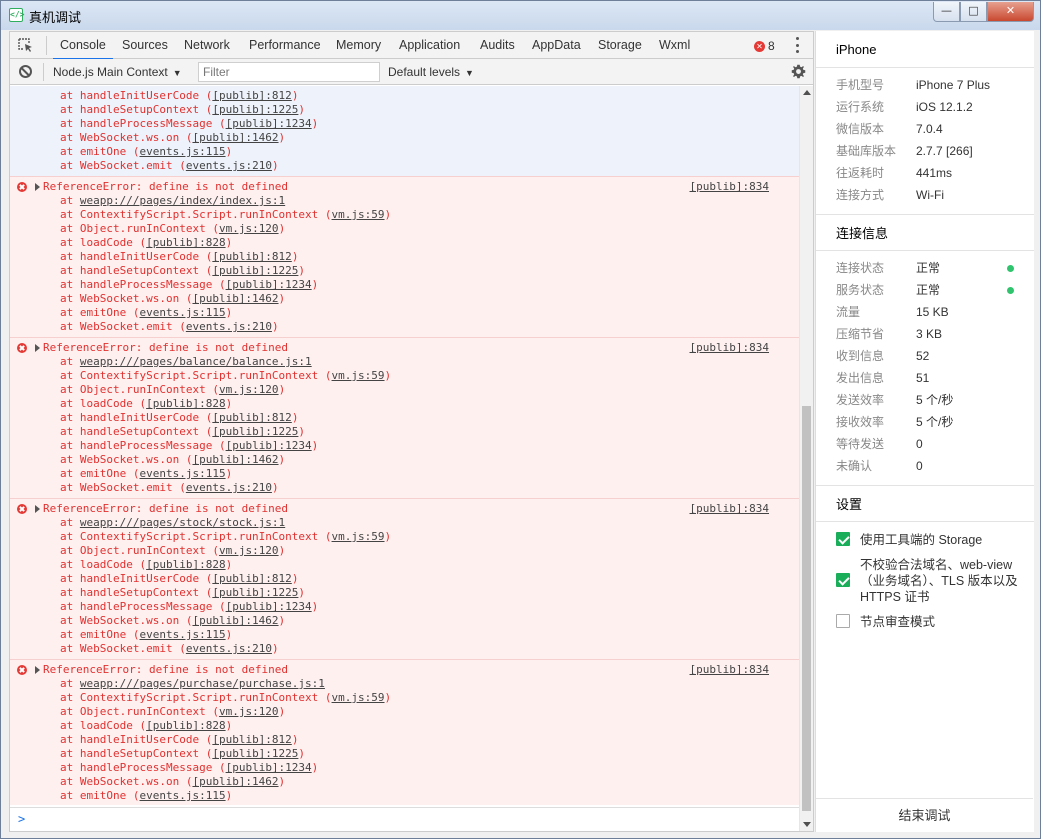  Describe the element at coordinates (924, 815) in the screenshot. I see `end-debug-button: 结束调试` at that location.